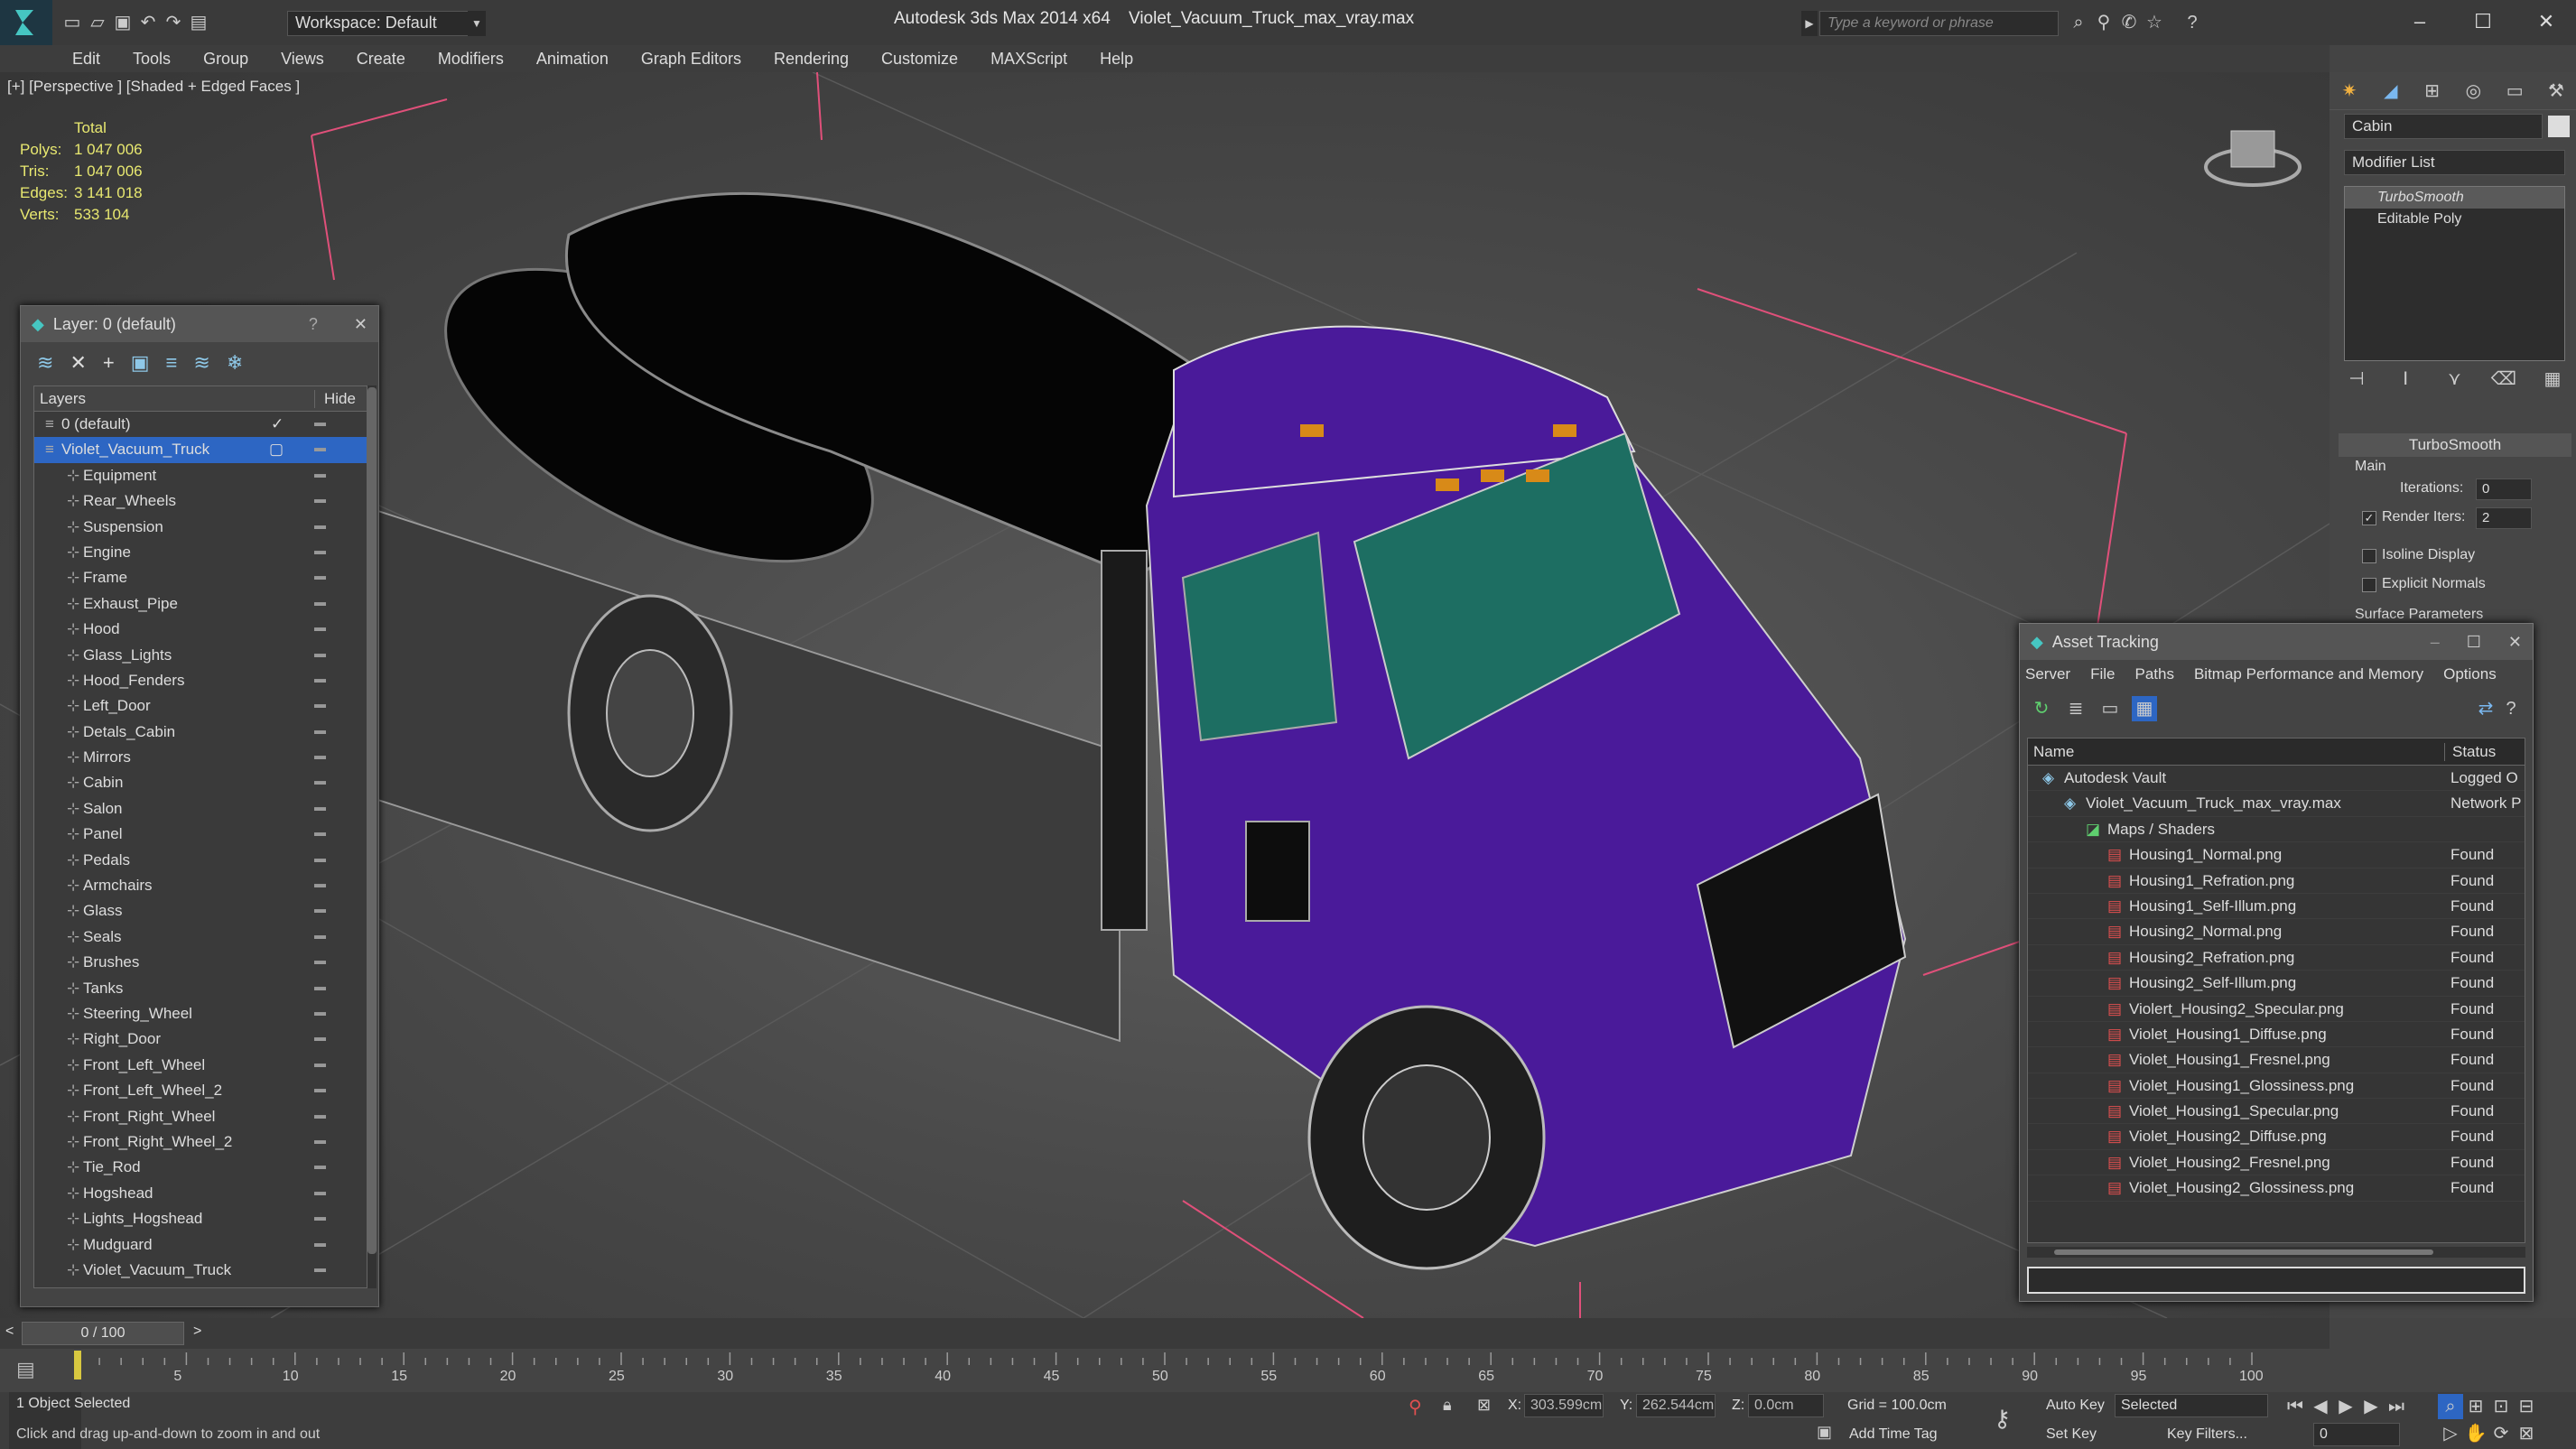 The width and height of the screenshot is (2576, 1449). Describe the element at coordinates (2276, 779) in the screenshot. I see `asset-row: ◈ Autodesk Vault Logged O` at that location.